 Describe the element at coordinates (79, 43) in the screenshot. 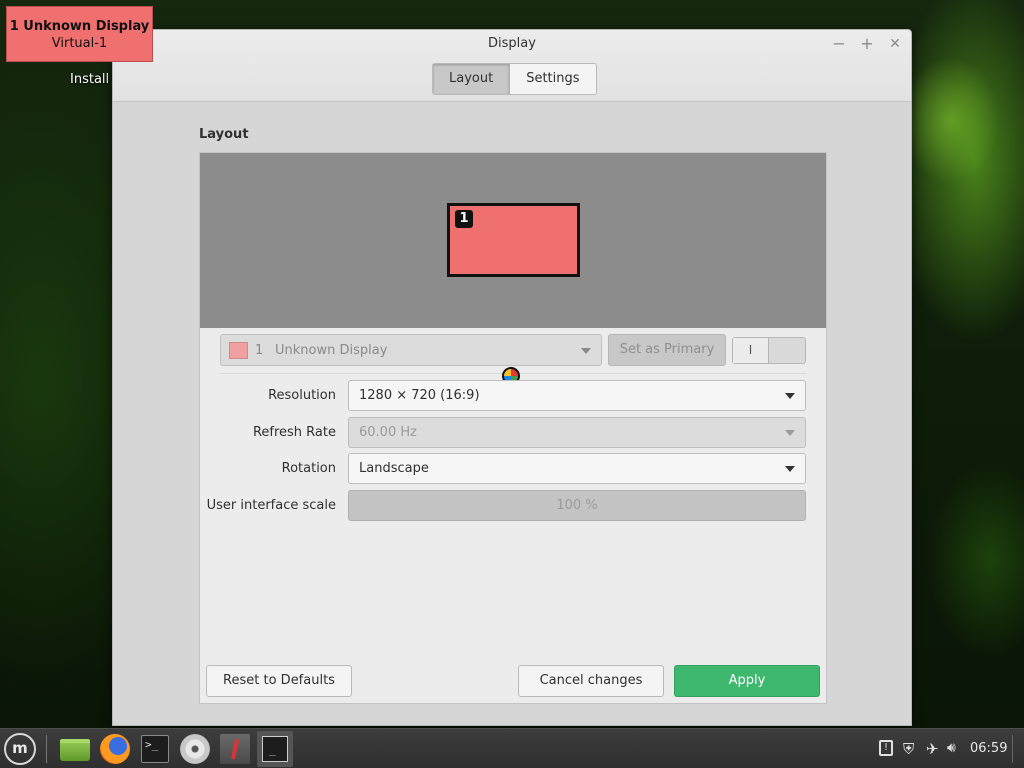

I see `identify-output-name: Virtual-1` at that location.